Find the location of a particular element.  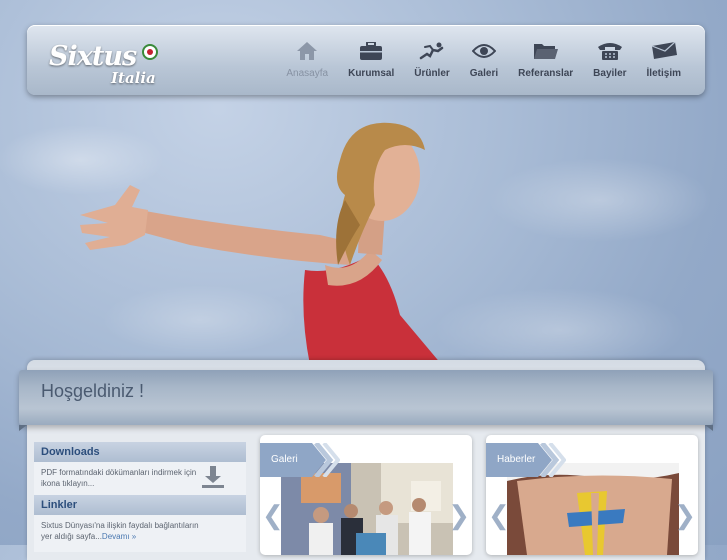

nav-label: Ürünler is located at coordinates (432, 73).